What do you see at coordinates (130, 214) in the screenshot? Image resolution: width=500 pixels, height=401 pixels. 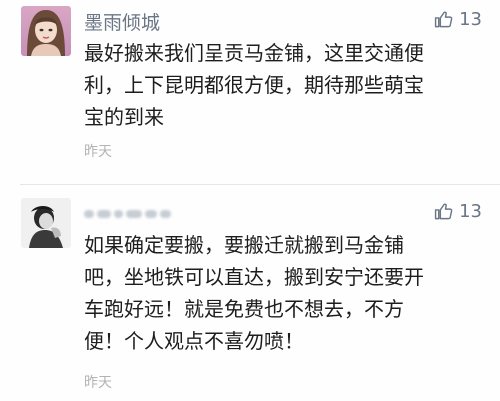 I see `comment-username-obscured` at bounding box center [130, 214].